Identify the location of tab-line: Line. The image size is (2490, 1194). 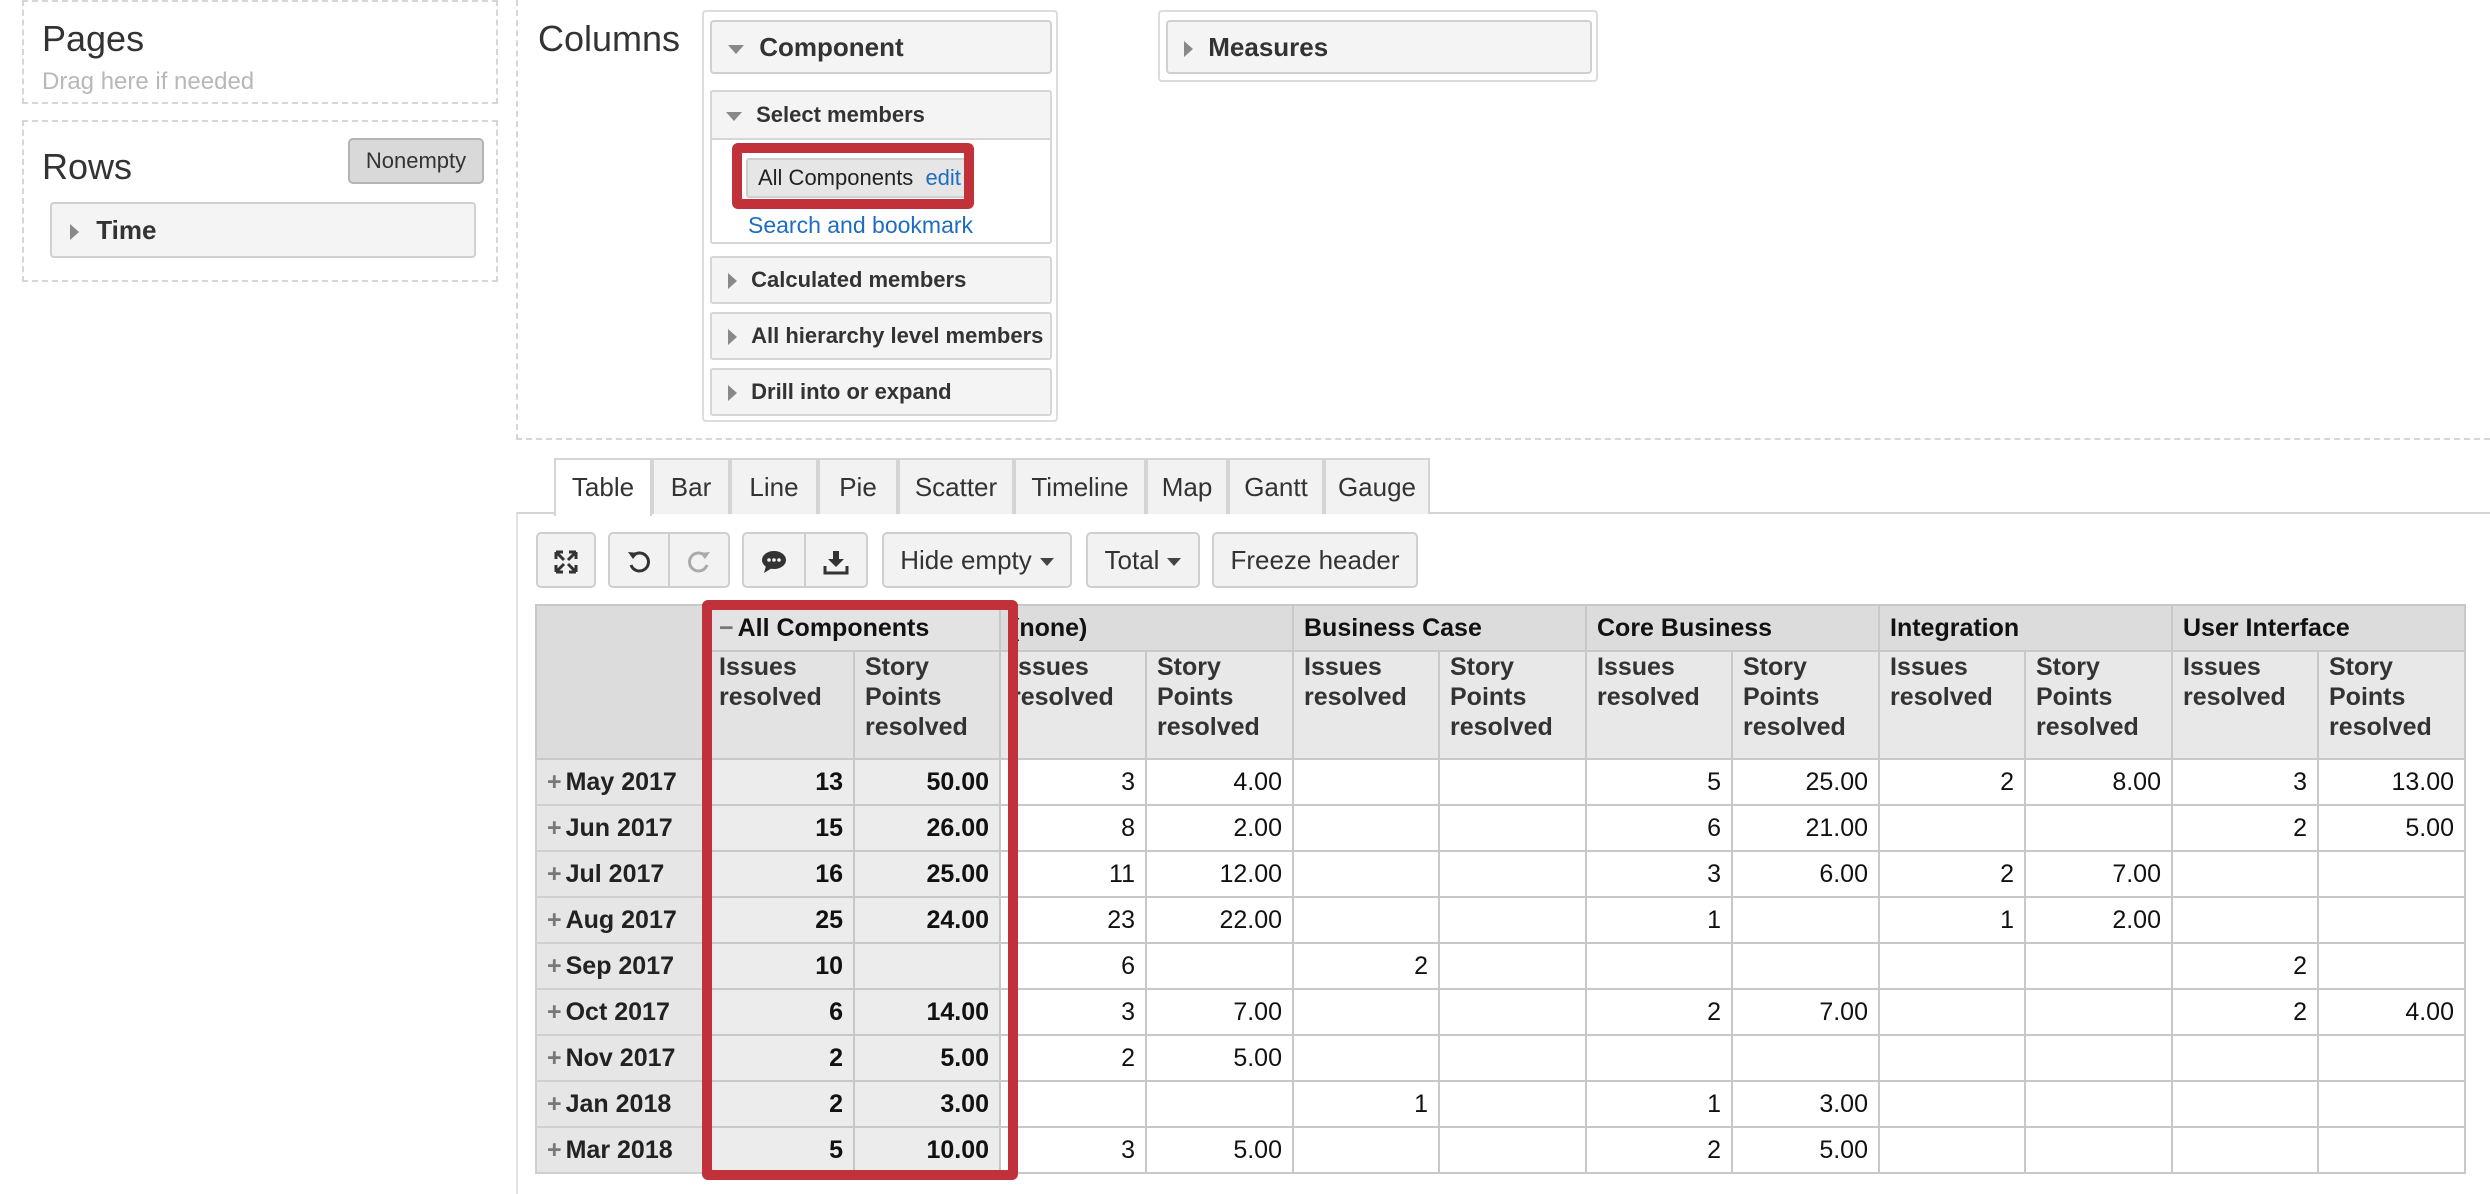
(774, 486).